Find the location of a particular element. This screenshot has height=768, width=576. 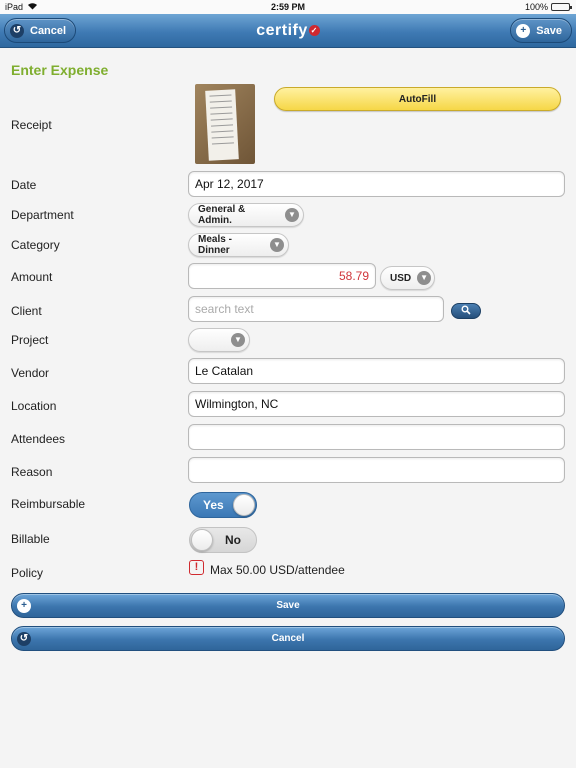

vendor-field: Le Catalan is located at coordinates (376, 371).